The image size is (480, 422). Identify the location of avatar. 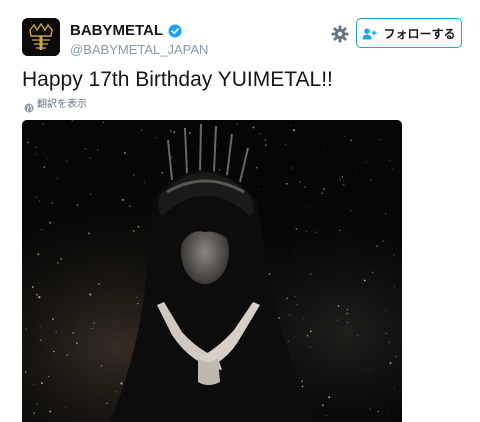
(41, 37).